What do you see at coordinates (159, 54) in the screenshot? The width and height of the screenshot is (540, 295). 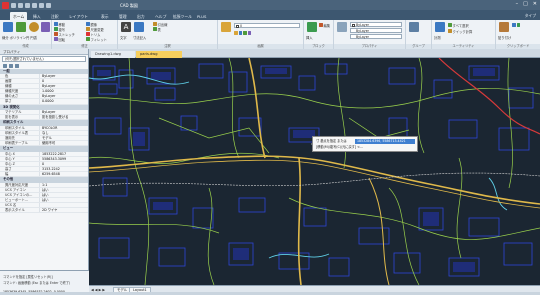 I see `doc-tab-paris: paris.dwg` at bounding box center [159, 54].